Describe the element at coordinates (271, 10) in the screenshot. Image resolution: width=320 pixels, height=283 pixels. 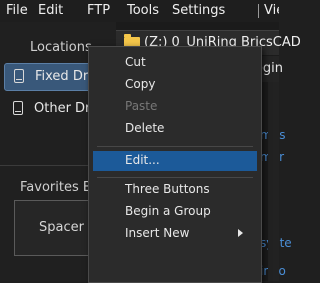
I see `menu-view: View` at that location.